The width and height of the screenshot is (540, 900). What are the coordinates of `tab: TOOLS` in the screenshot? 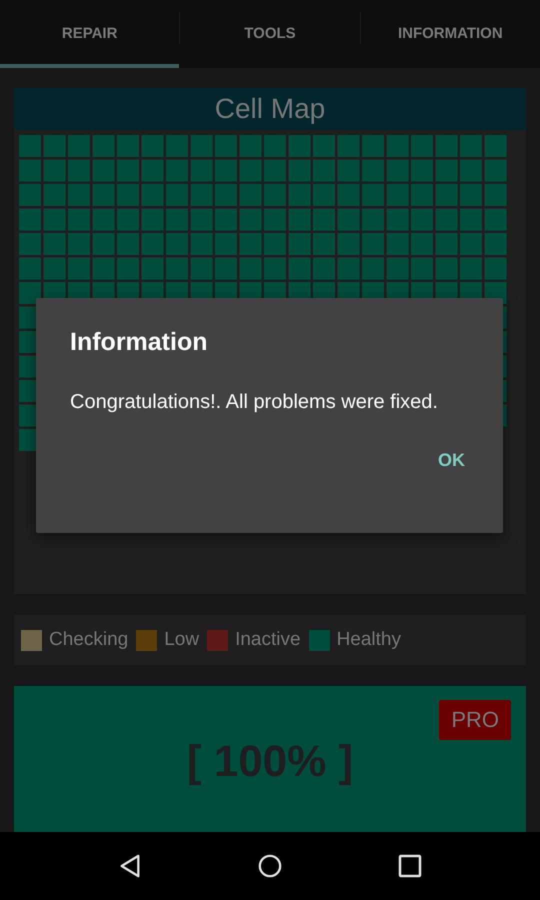 It's located at (270, 34).